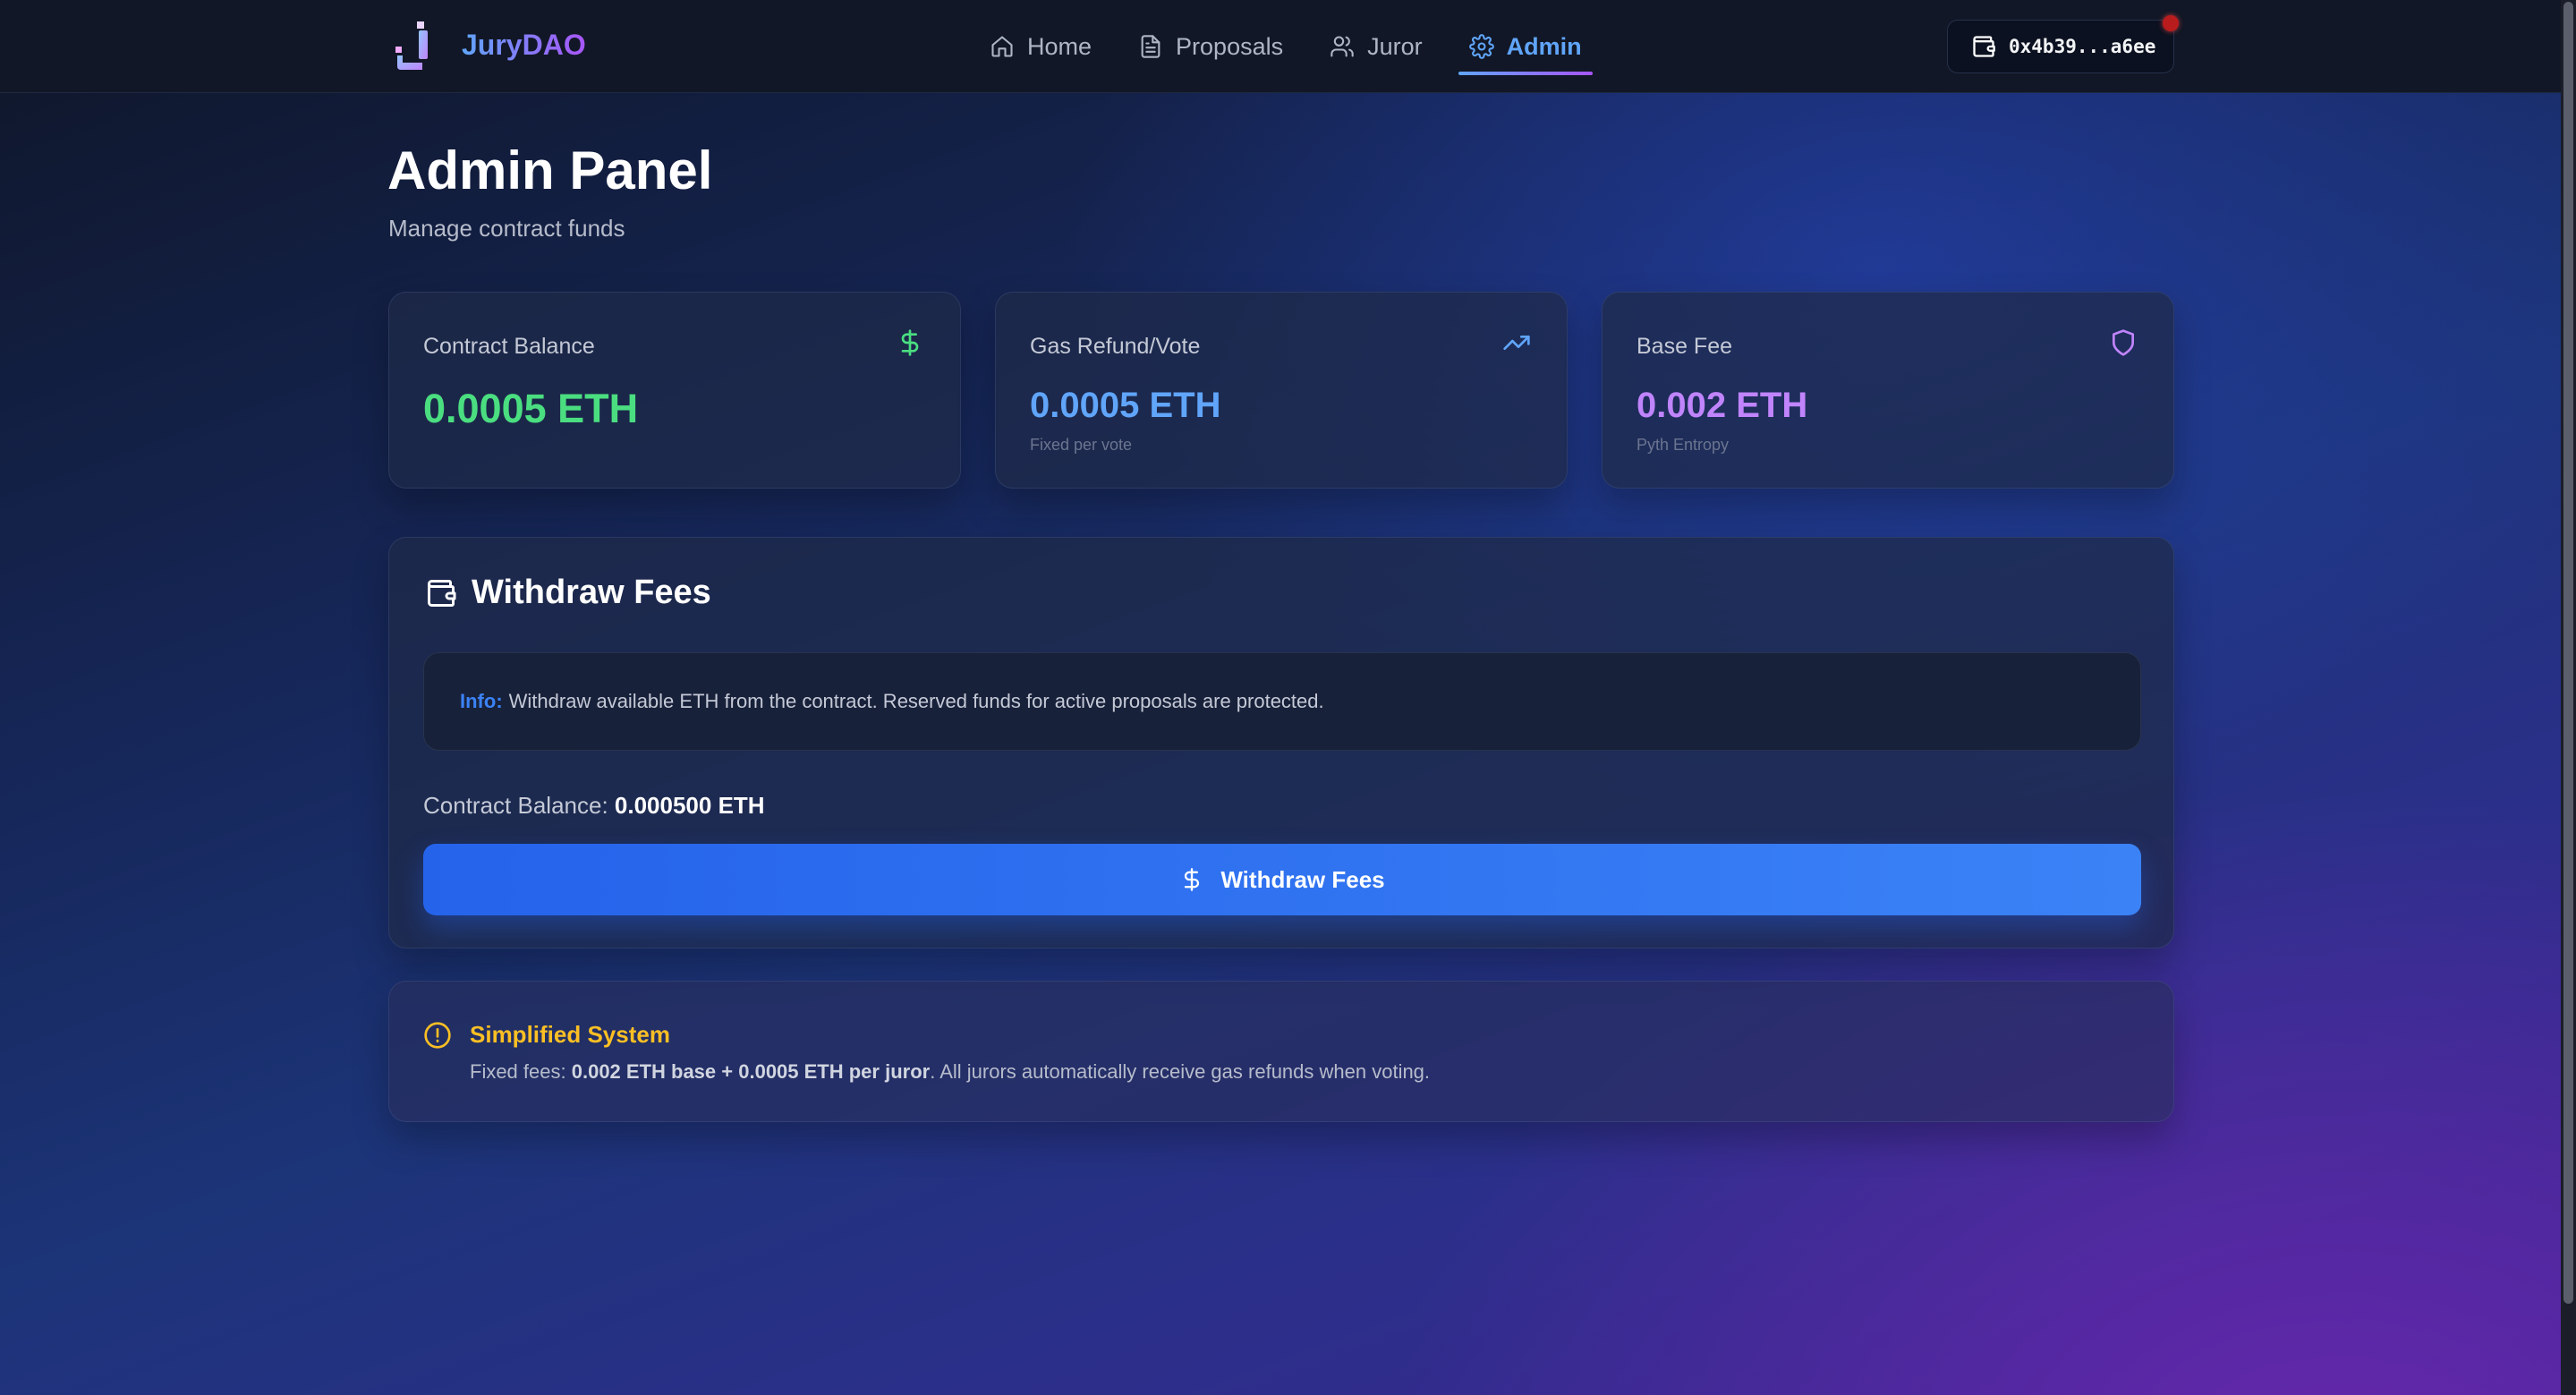 The height and width of the screenshot is (1395, 2576). What do you see at coordinates (1888, 390) in the screenshot?
I see `stat-card-base-fee: Base Fee 0.002 ETH Pyth Entropy` at bounding box center [1888, 390].